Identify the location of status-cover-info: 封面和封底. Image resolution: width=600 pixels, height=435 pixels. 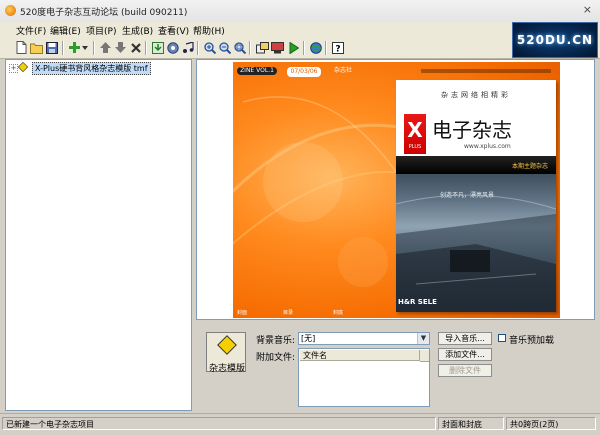
(471, 423).